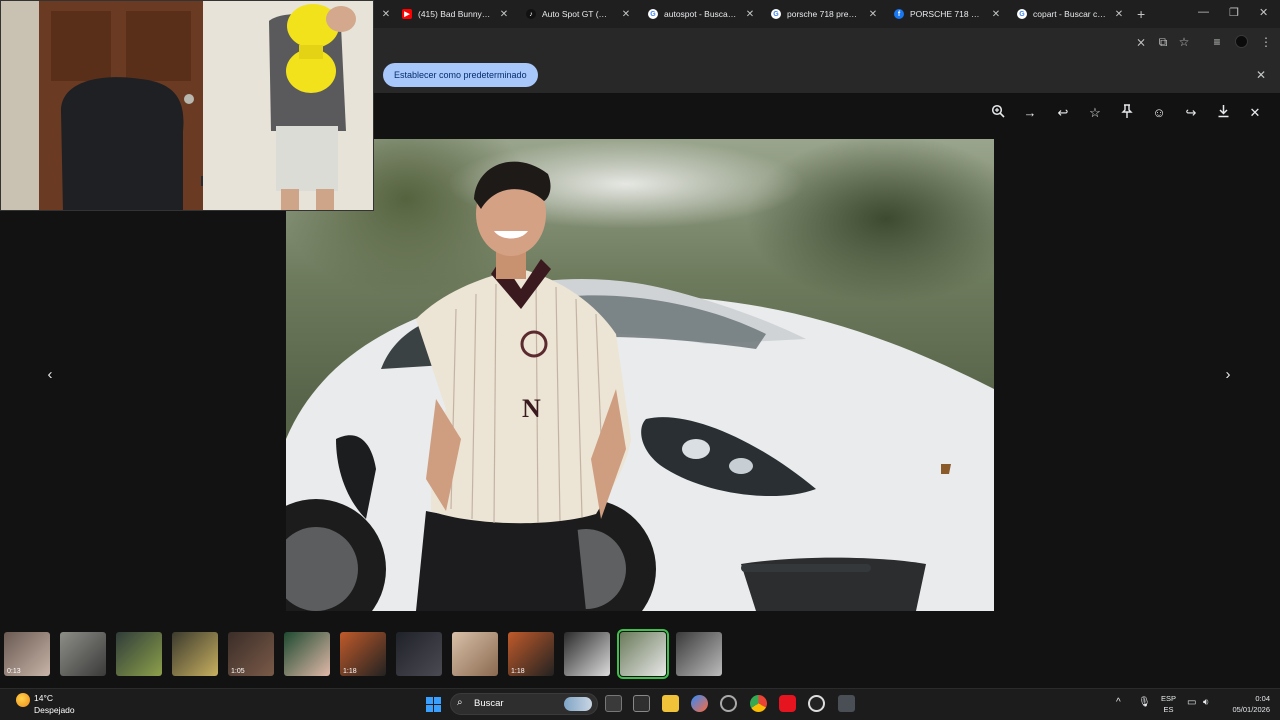  What do you see at coordinates (251, 654) in the screenshot?
I see `thumbnail-item: 1:05` at bounding box center [251, 654].